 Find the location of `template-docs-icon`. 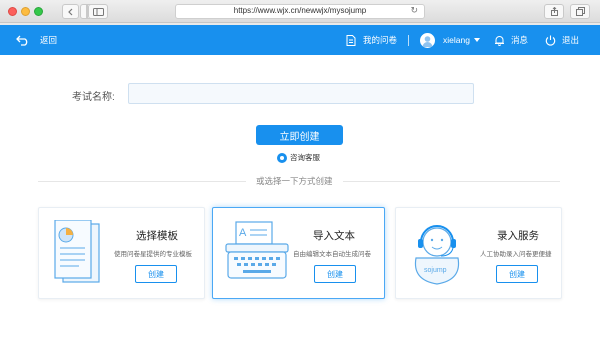

template-docs-icon is located at coordinates (77, 251).